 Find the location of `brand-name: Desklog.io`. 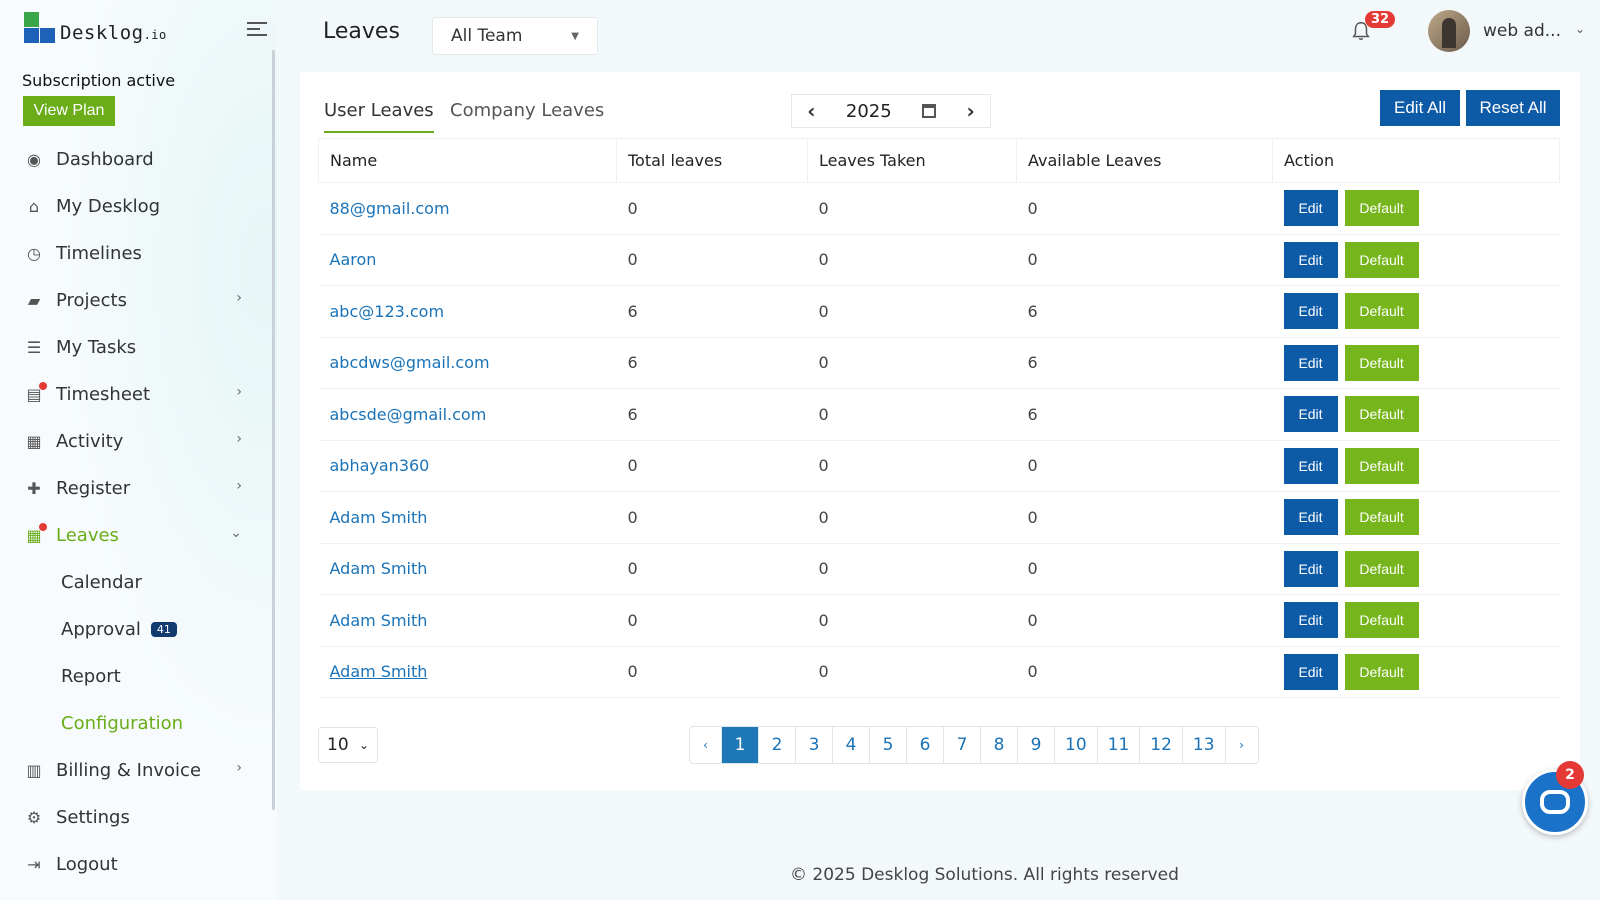

brand-name: Desklog.io is located at coordinates (113, 33).